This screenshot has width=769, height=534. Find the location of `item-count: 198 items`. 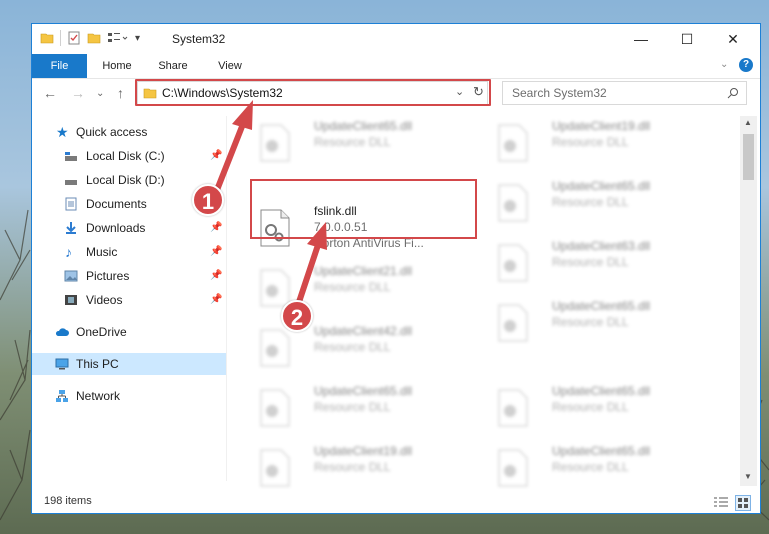

item-count: 198 items is located at coordinates (68, 501).